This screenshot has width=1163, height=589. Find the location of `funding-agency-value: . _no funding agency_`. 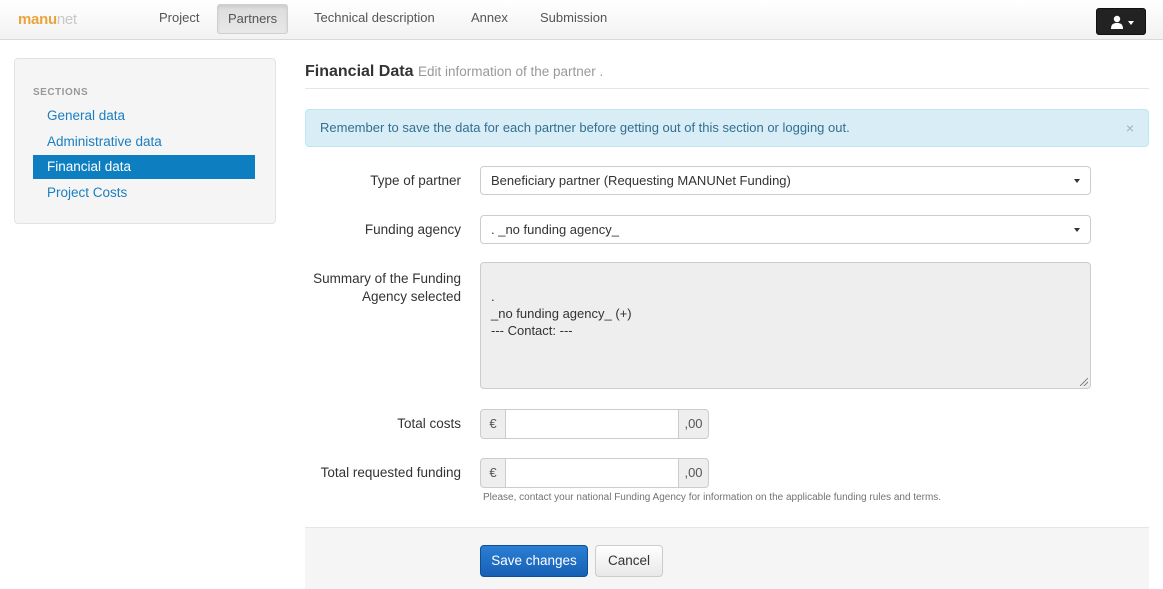

funding-agency-value: . _no funding agency_ is located at coordinates (555, 229).